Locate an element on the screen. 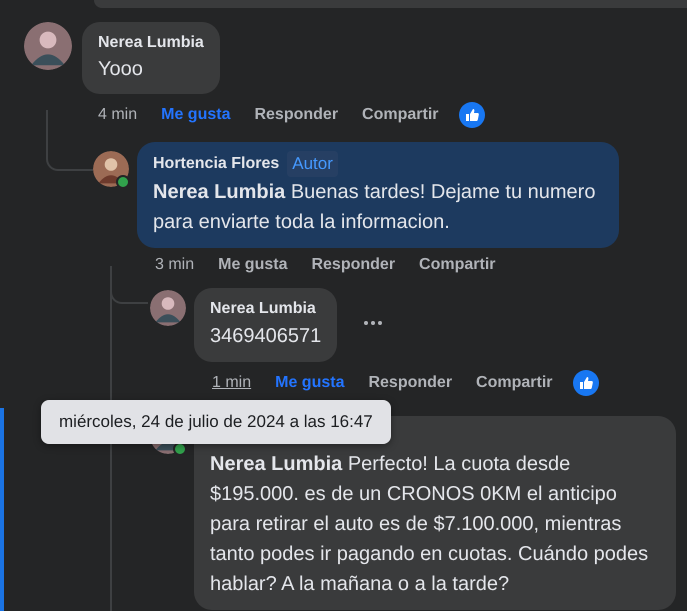 The image size is (687, 611). comment-text: 3469406571 is located at coordinates (266, 336).